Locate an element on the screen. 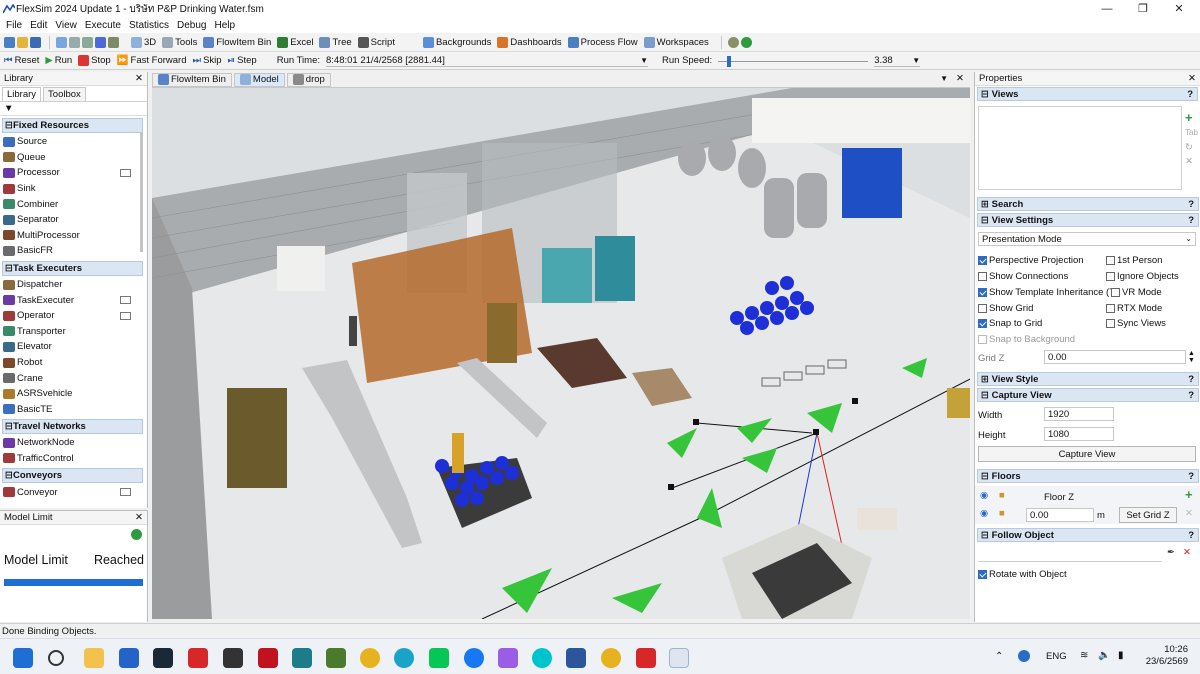 Image resolution: width=1200 pixels, height=674 pixels. floor-z-input: 0.00 is located at coordinates (1060, 515).